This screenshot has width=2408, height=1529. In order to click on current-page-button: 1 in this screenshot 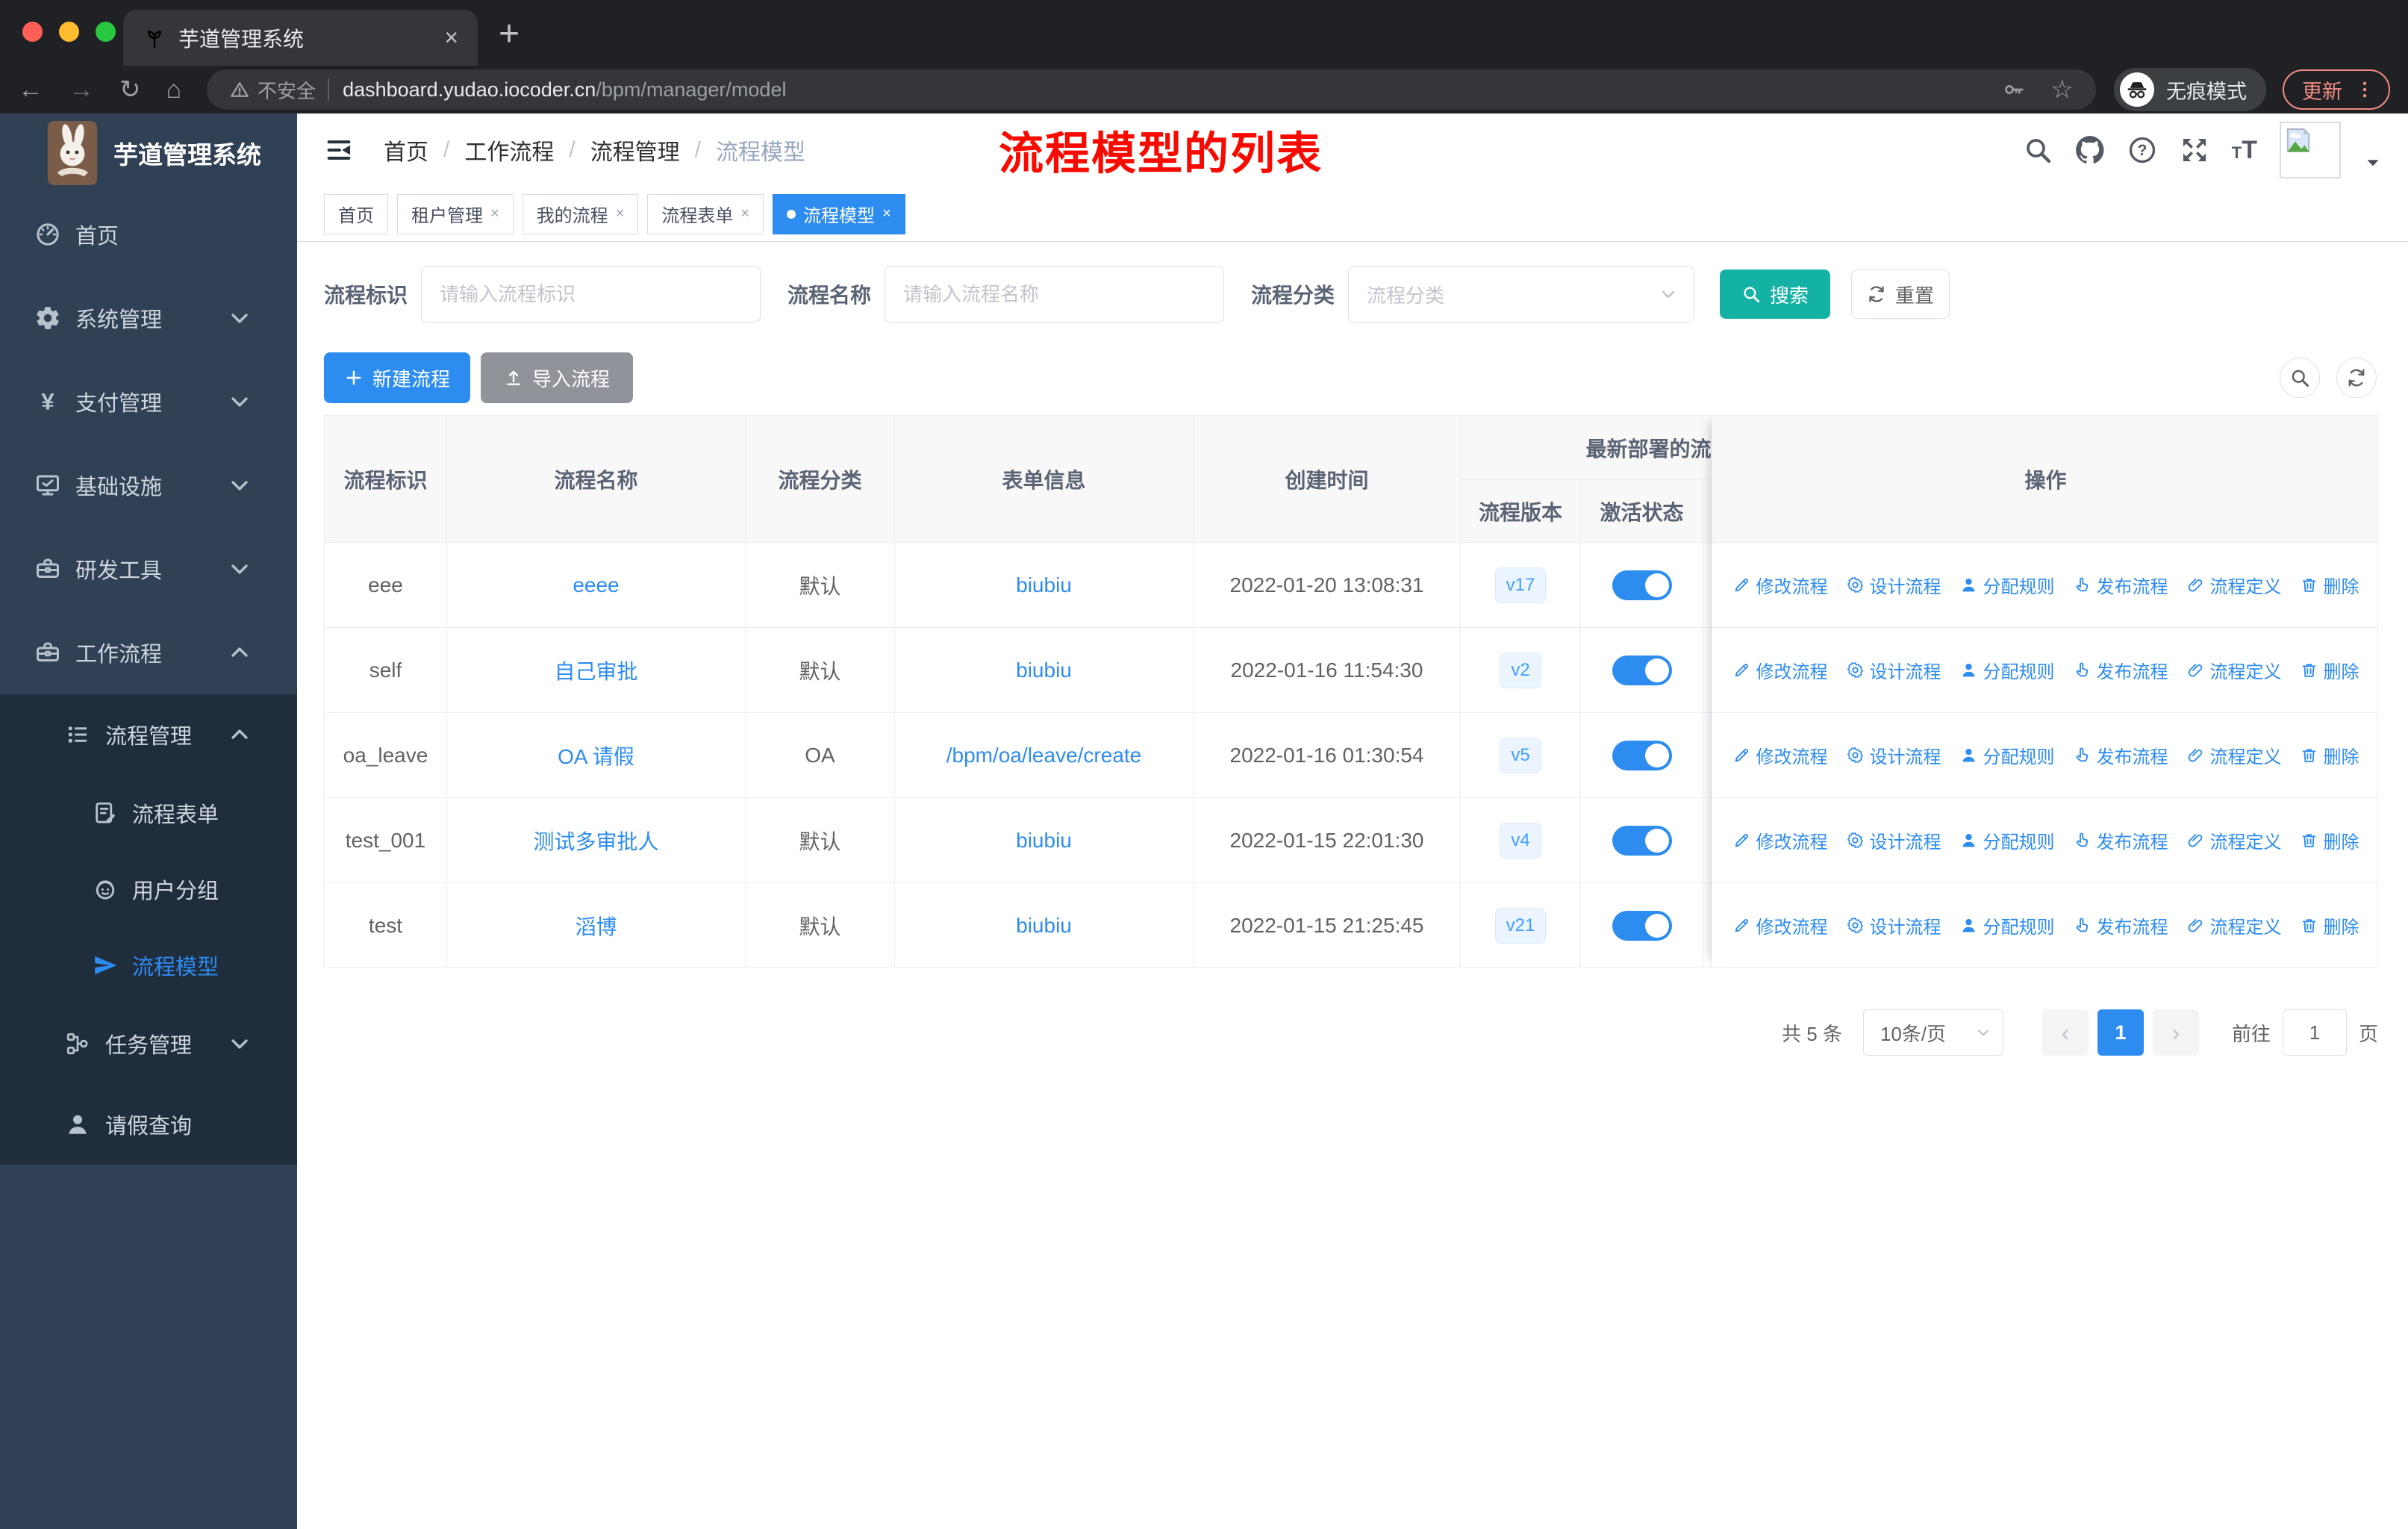, I will do `click(2120, 1033)`.